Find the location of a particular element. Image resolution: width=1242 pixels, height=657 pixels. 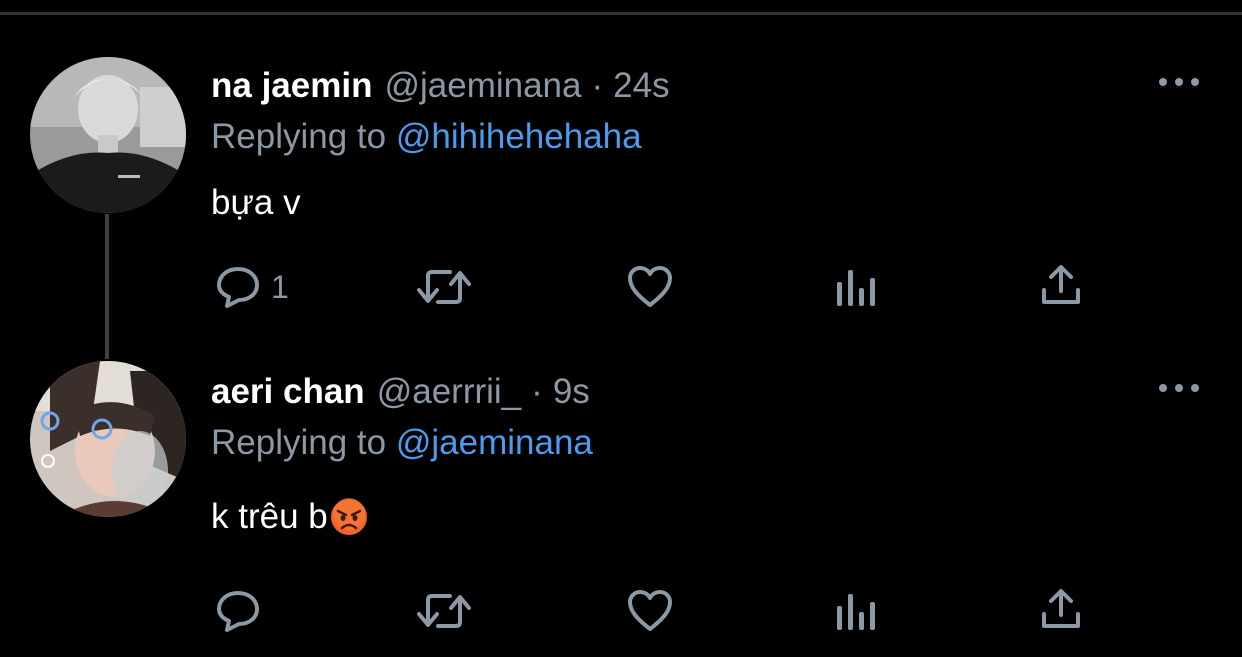

tweet-body: bựa v is located at coordinates (256, 202).